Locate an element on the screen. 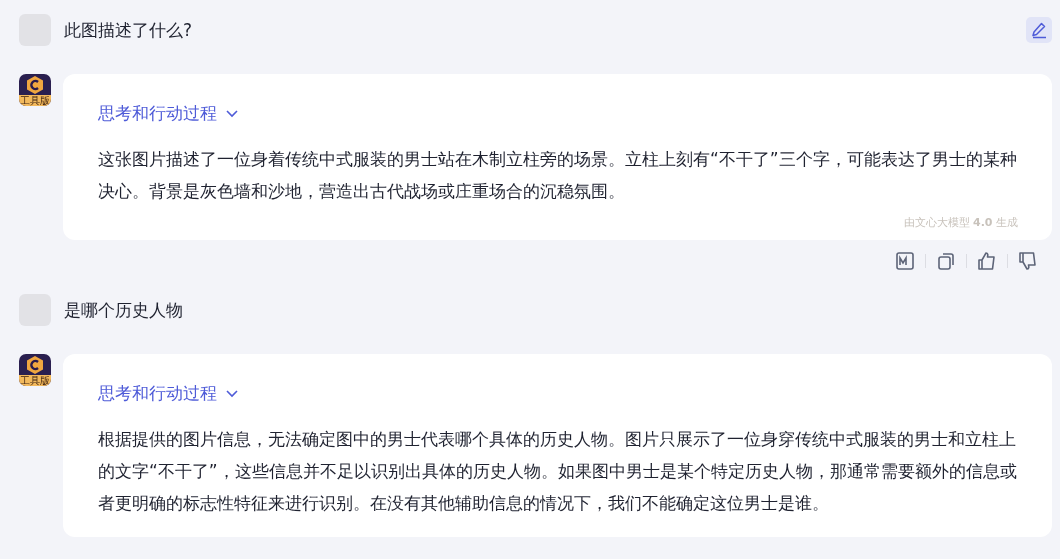 The height and width of the screenshot is (559, 1060). answer-text: 这张图片描述了一位身着传统中式服装的男士站在木制立柱旁的场景。立柱上刻有“不干了”三个字，可能表达了男士的某种决心。背景是灰色墙和沙地，营造出古代战场或庄重场合的沉稳氛围。 is located at coordinates (558, 175).